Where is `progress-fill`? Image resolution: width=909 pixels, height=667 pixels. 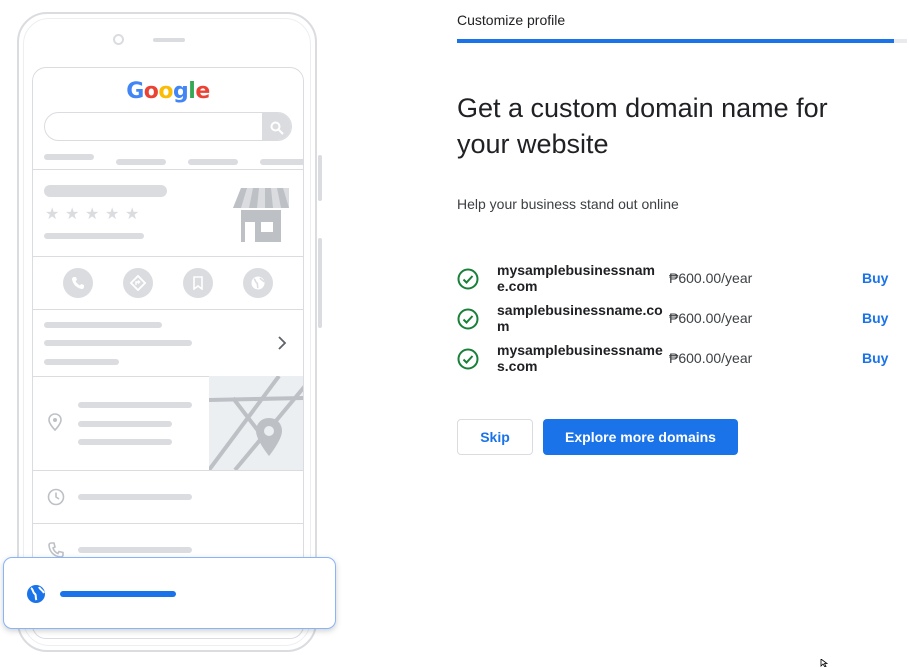 progress-fill is located at coordinates (675, 41).